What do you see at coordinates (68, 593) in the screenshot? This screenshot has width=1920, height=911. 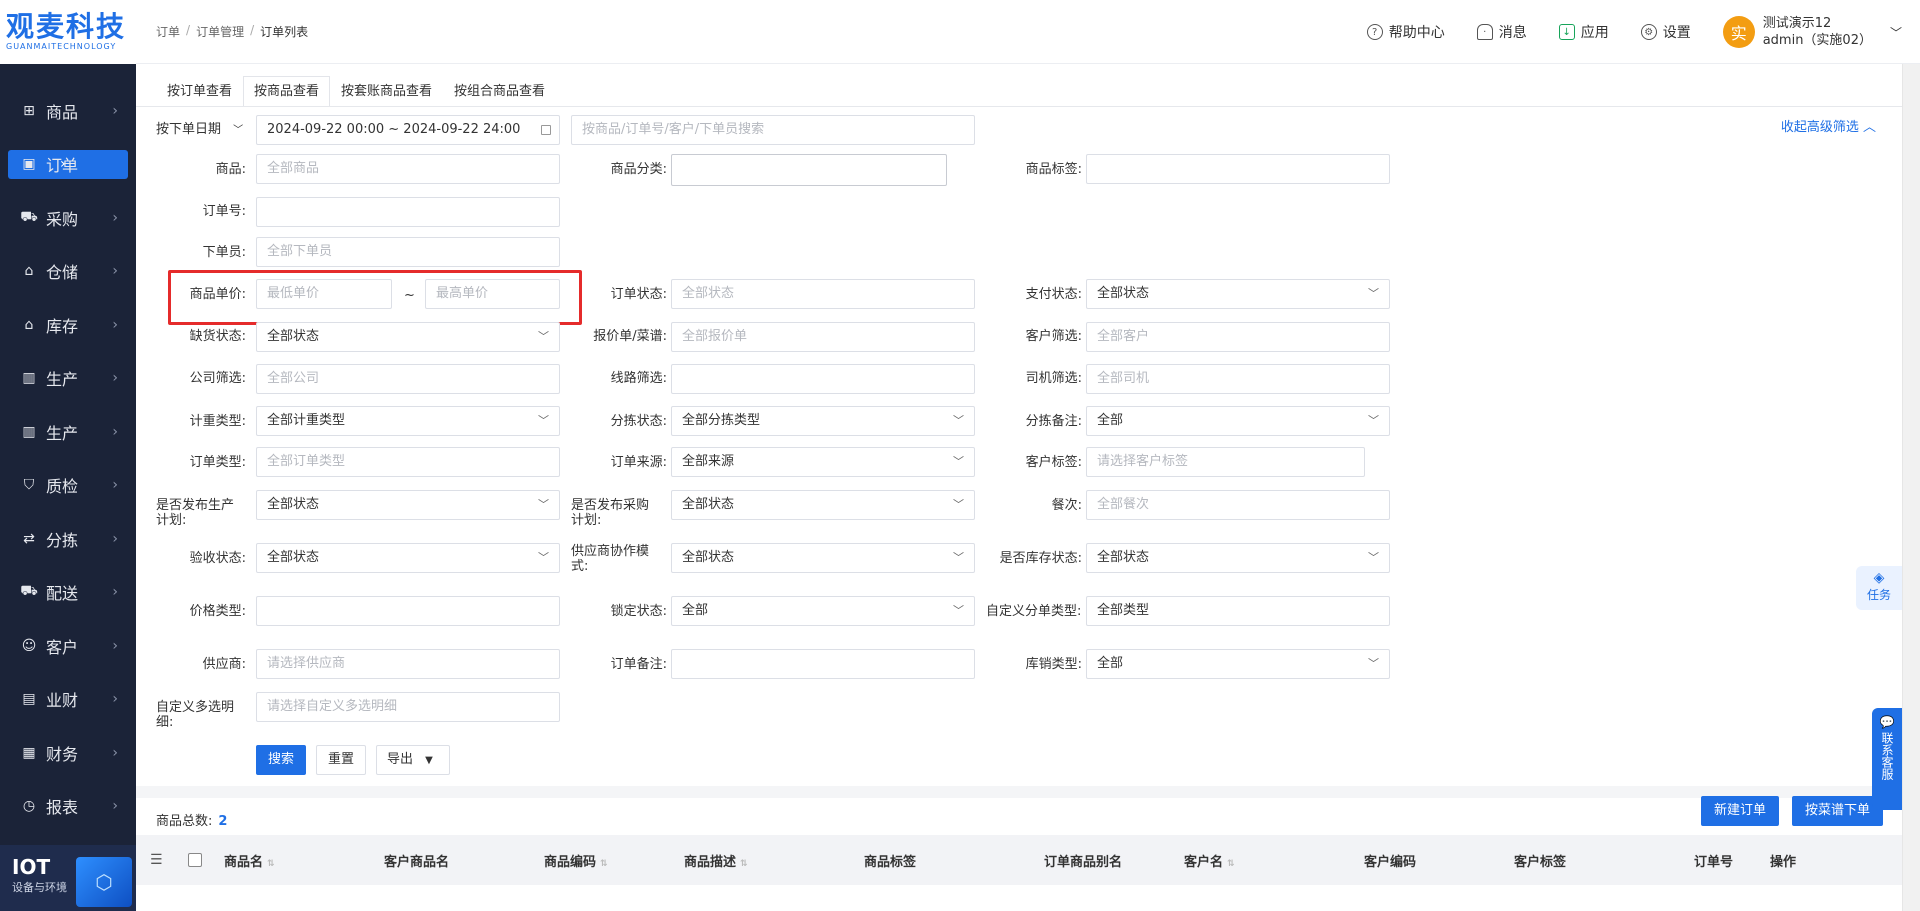 I see `sidebar-item: ⛟ 配送 ›` at bounding box center [68, 593].